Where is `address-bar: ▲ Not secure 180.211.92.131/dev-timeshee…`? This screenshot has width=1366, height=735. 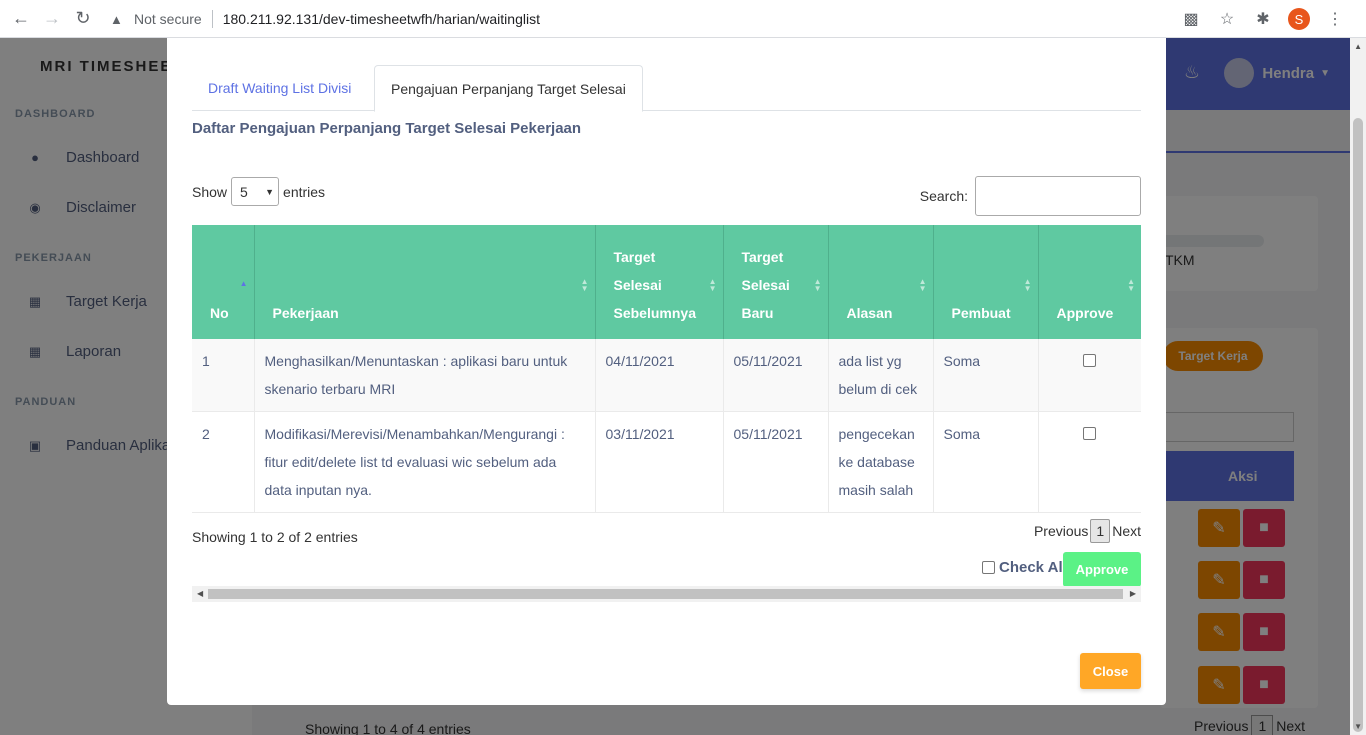 address-bar: ▲ Not secure 180.211.92.131/dev-timeshee… is located at coordinates (325, 19).